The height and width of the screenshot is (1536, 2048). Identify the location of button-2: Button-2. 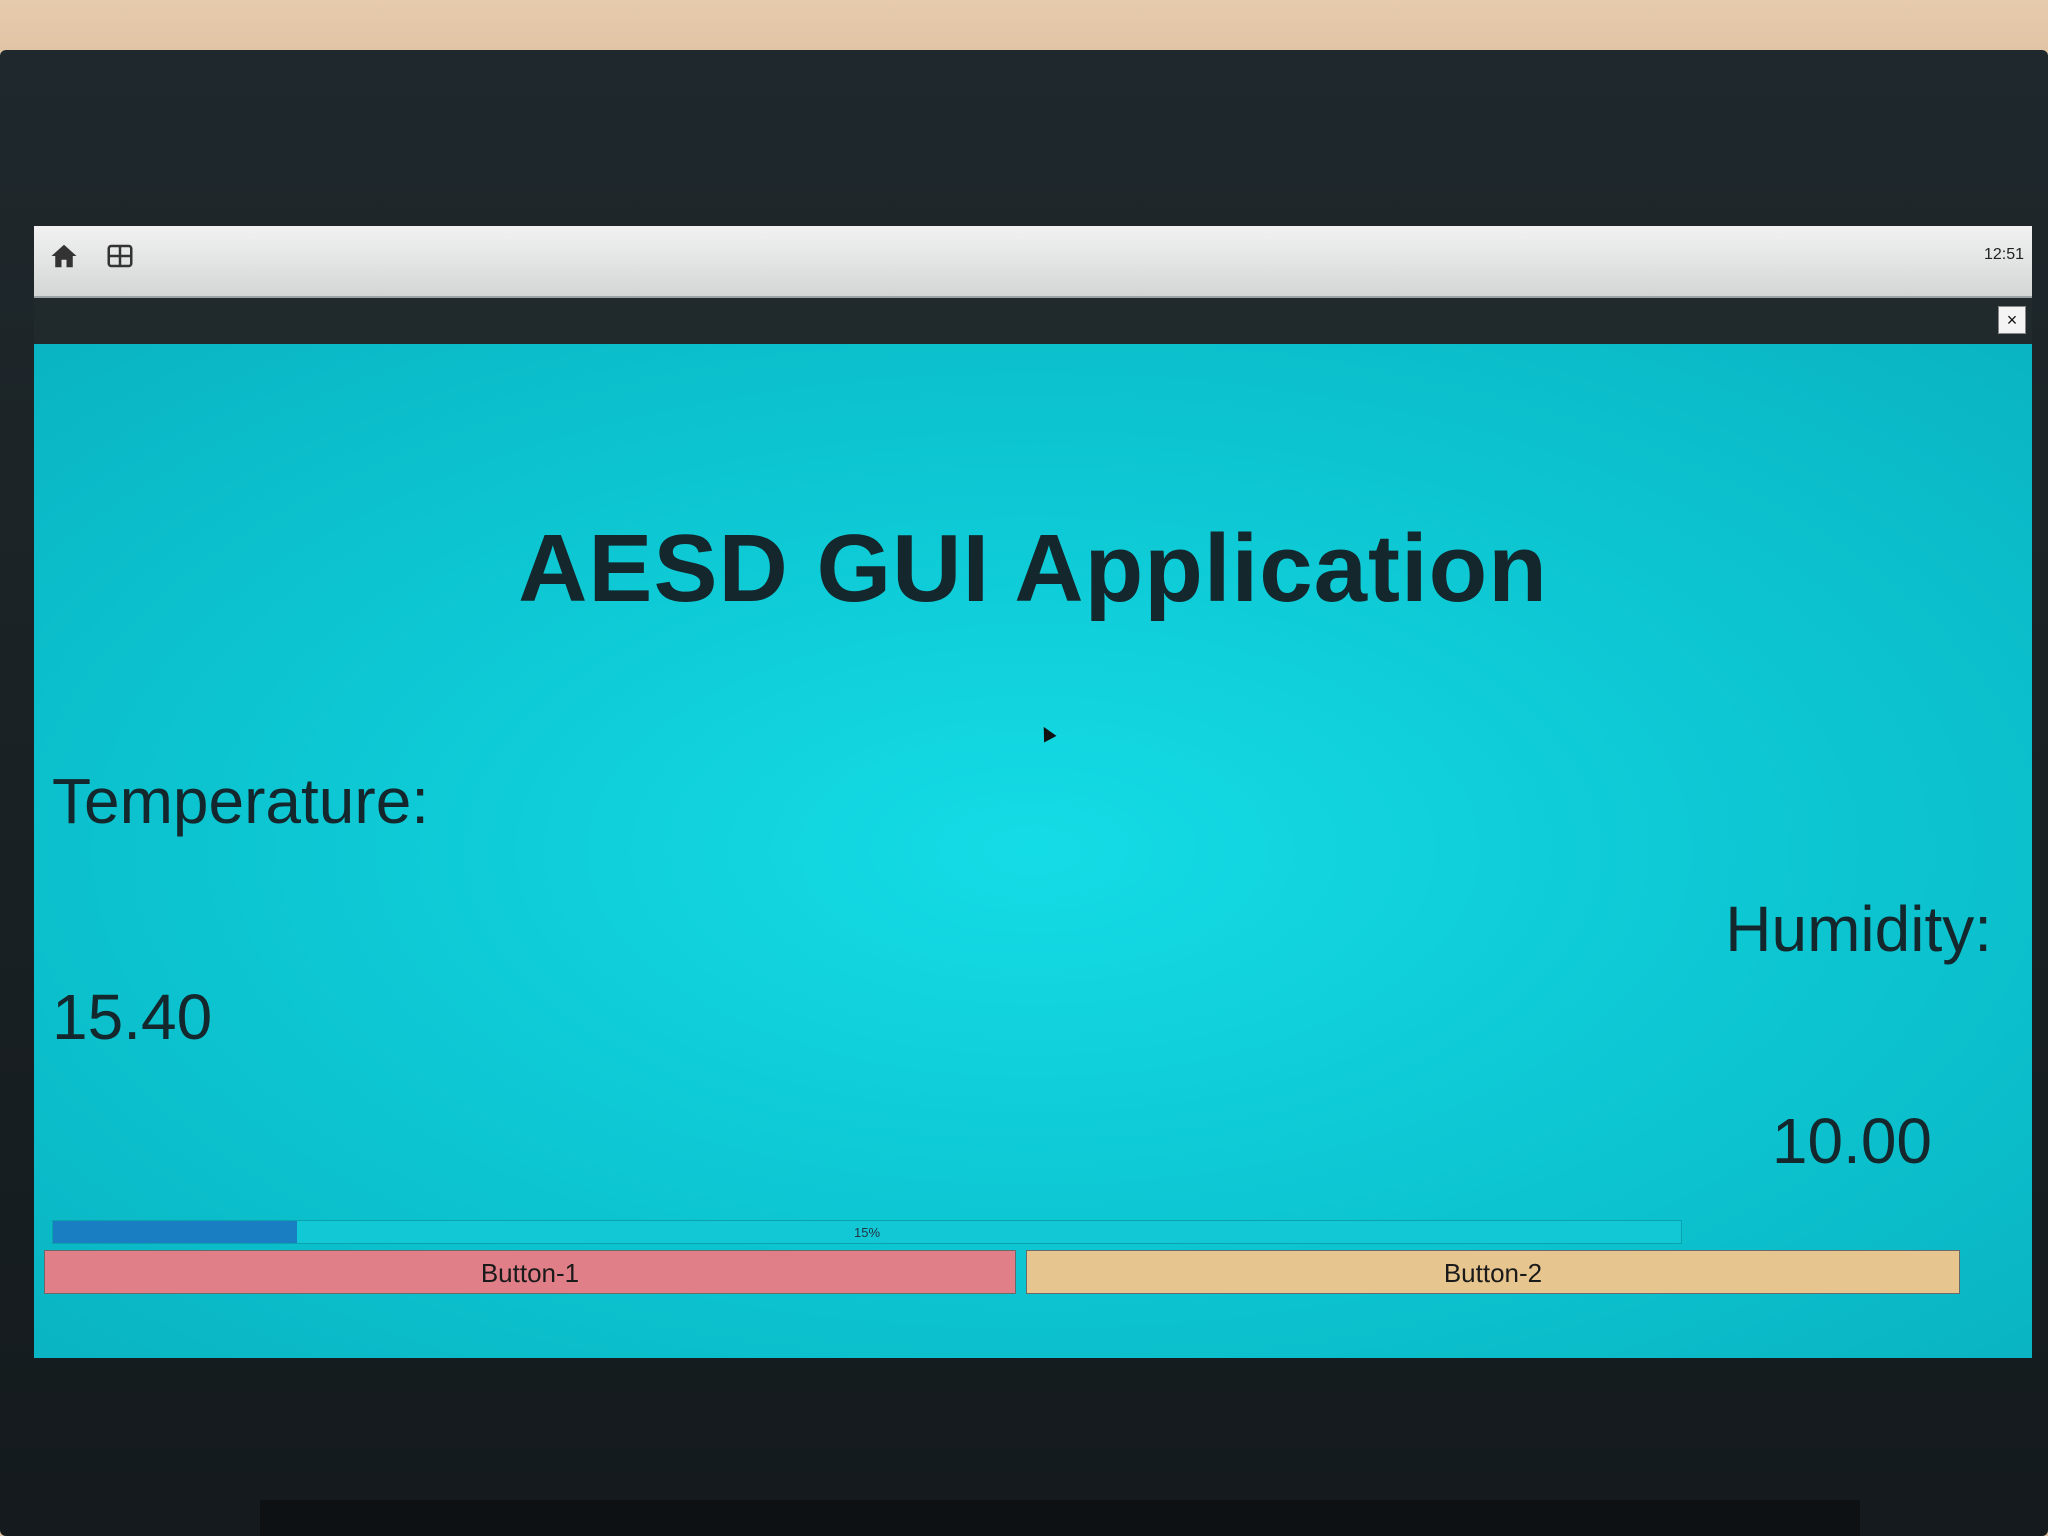
(1493, 1272).